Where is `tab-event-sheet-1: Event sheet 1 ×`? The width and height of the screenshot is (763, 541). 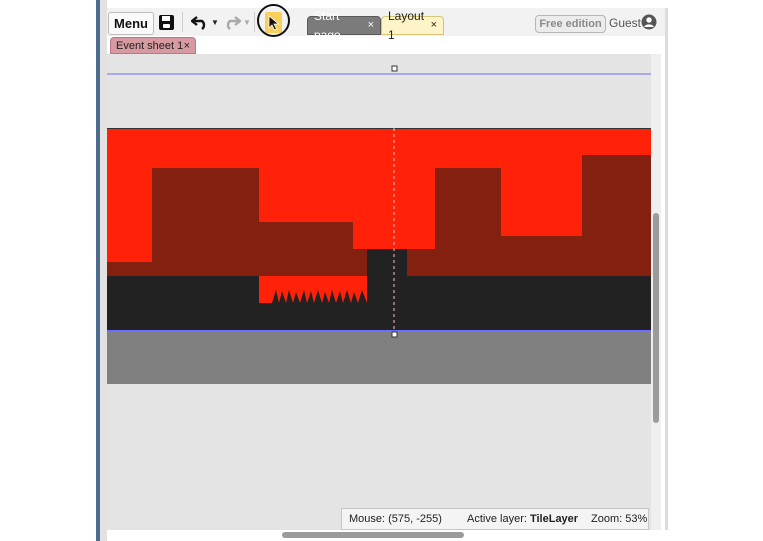
tab-event-sheet-1: Event sheet 1 × is located at coordinates (153, 45).